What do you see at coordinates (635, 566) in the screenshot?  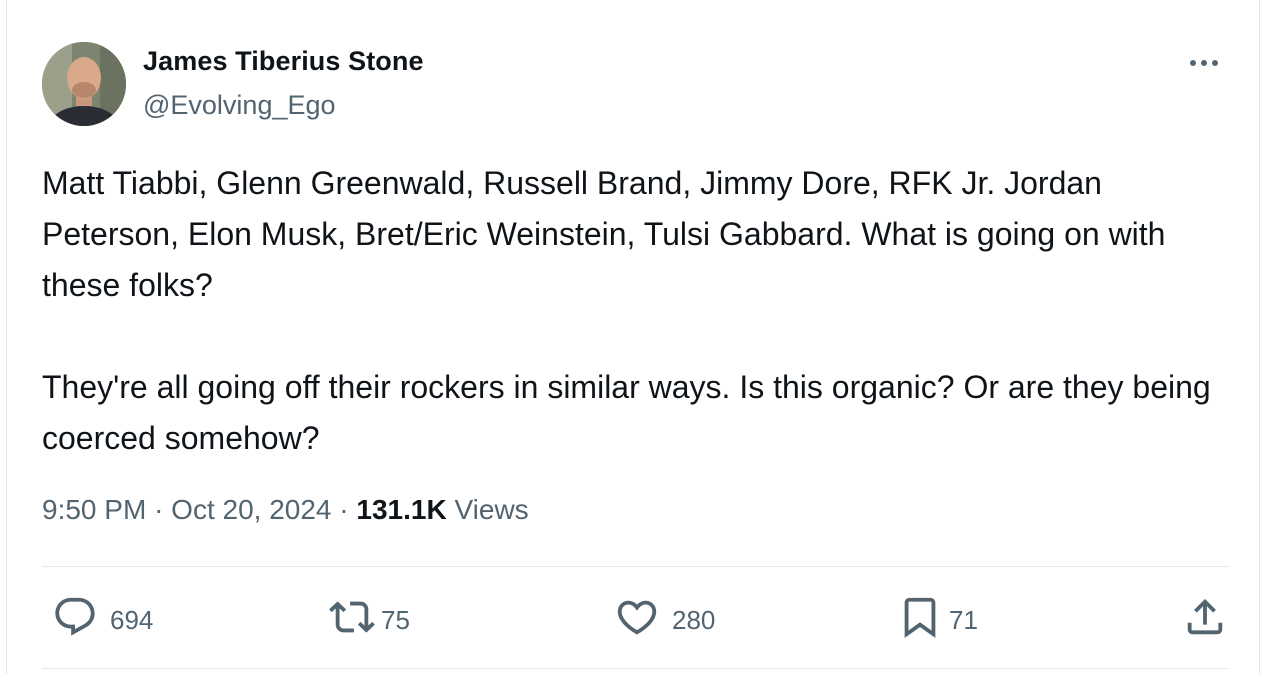 I see `divider-top` at bounding box center [635, 566].